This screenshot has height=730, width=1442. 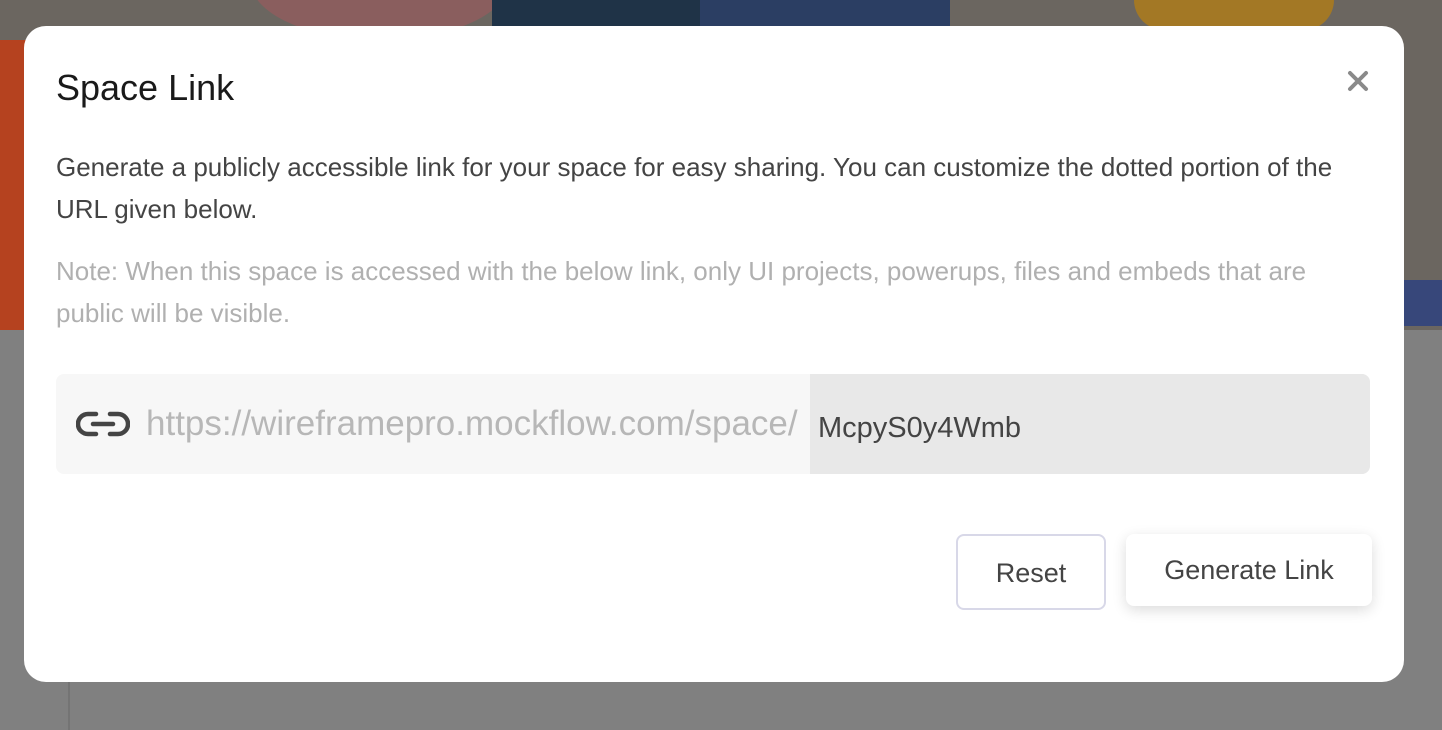 I want to click on close-icon, so click(x=1358, y=82).